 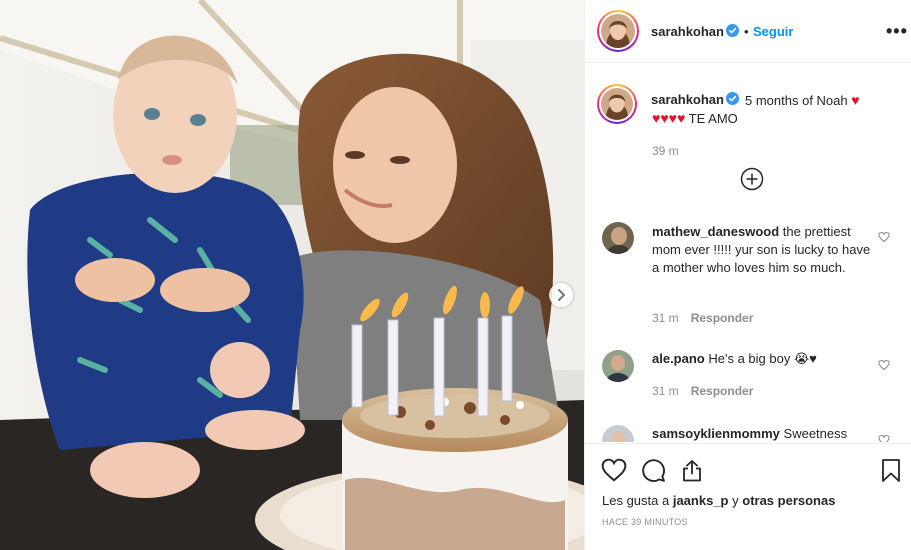 I want to click on comment-text: Sweetness, so click(x=815, y=433).